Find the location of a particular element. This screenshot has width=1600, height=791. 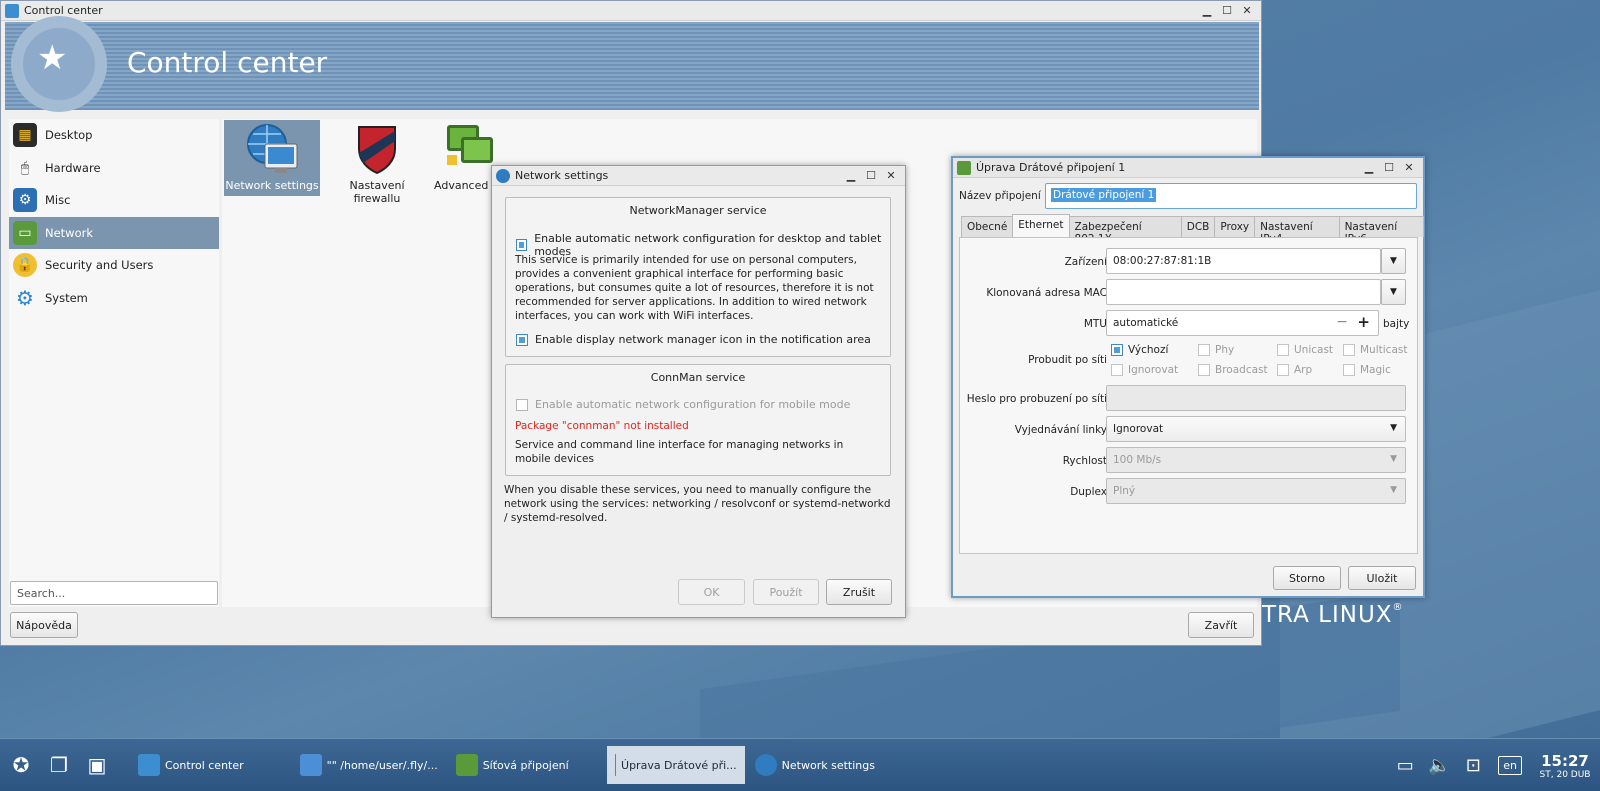

sidebar-item-network: ▭ Network is located at coordinates (114, 232).